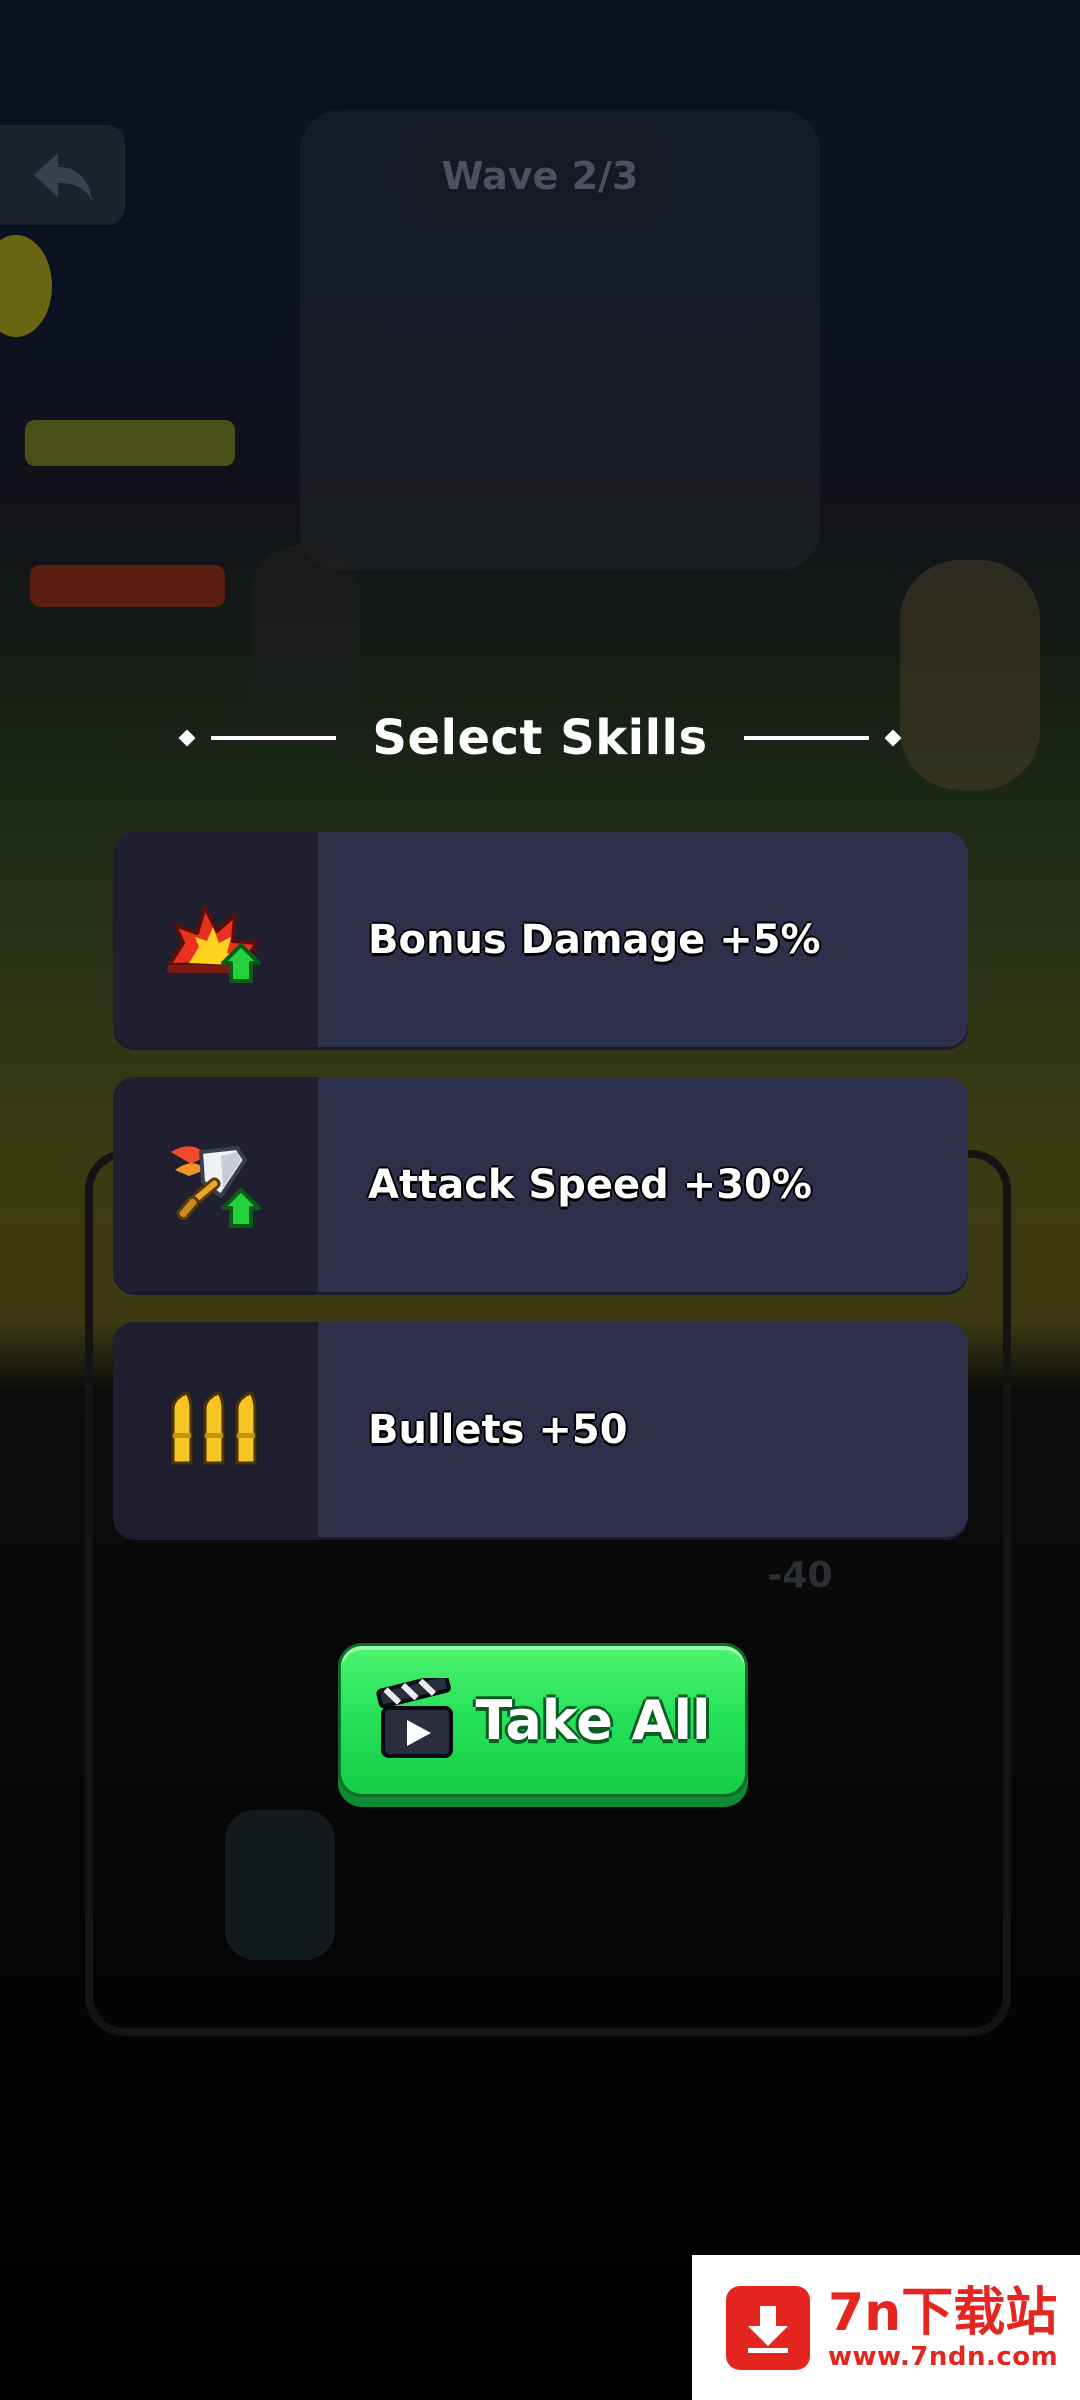  Describe the element at coordinates (768, 2327) in the screenshot. I see `download-icon` at that location.